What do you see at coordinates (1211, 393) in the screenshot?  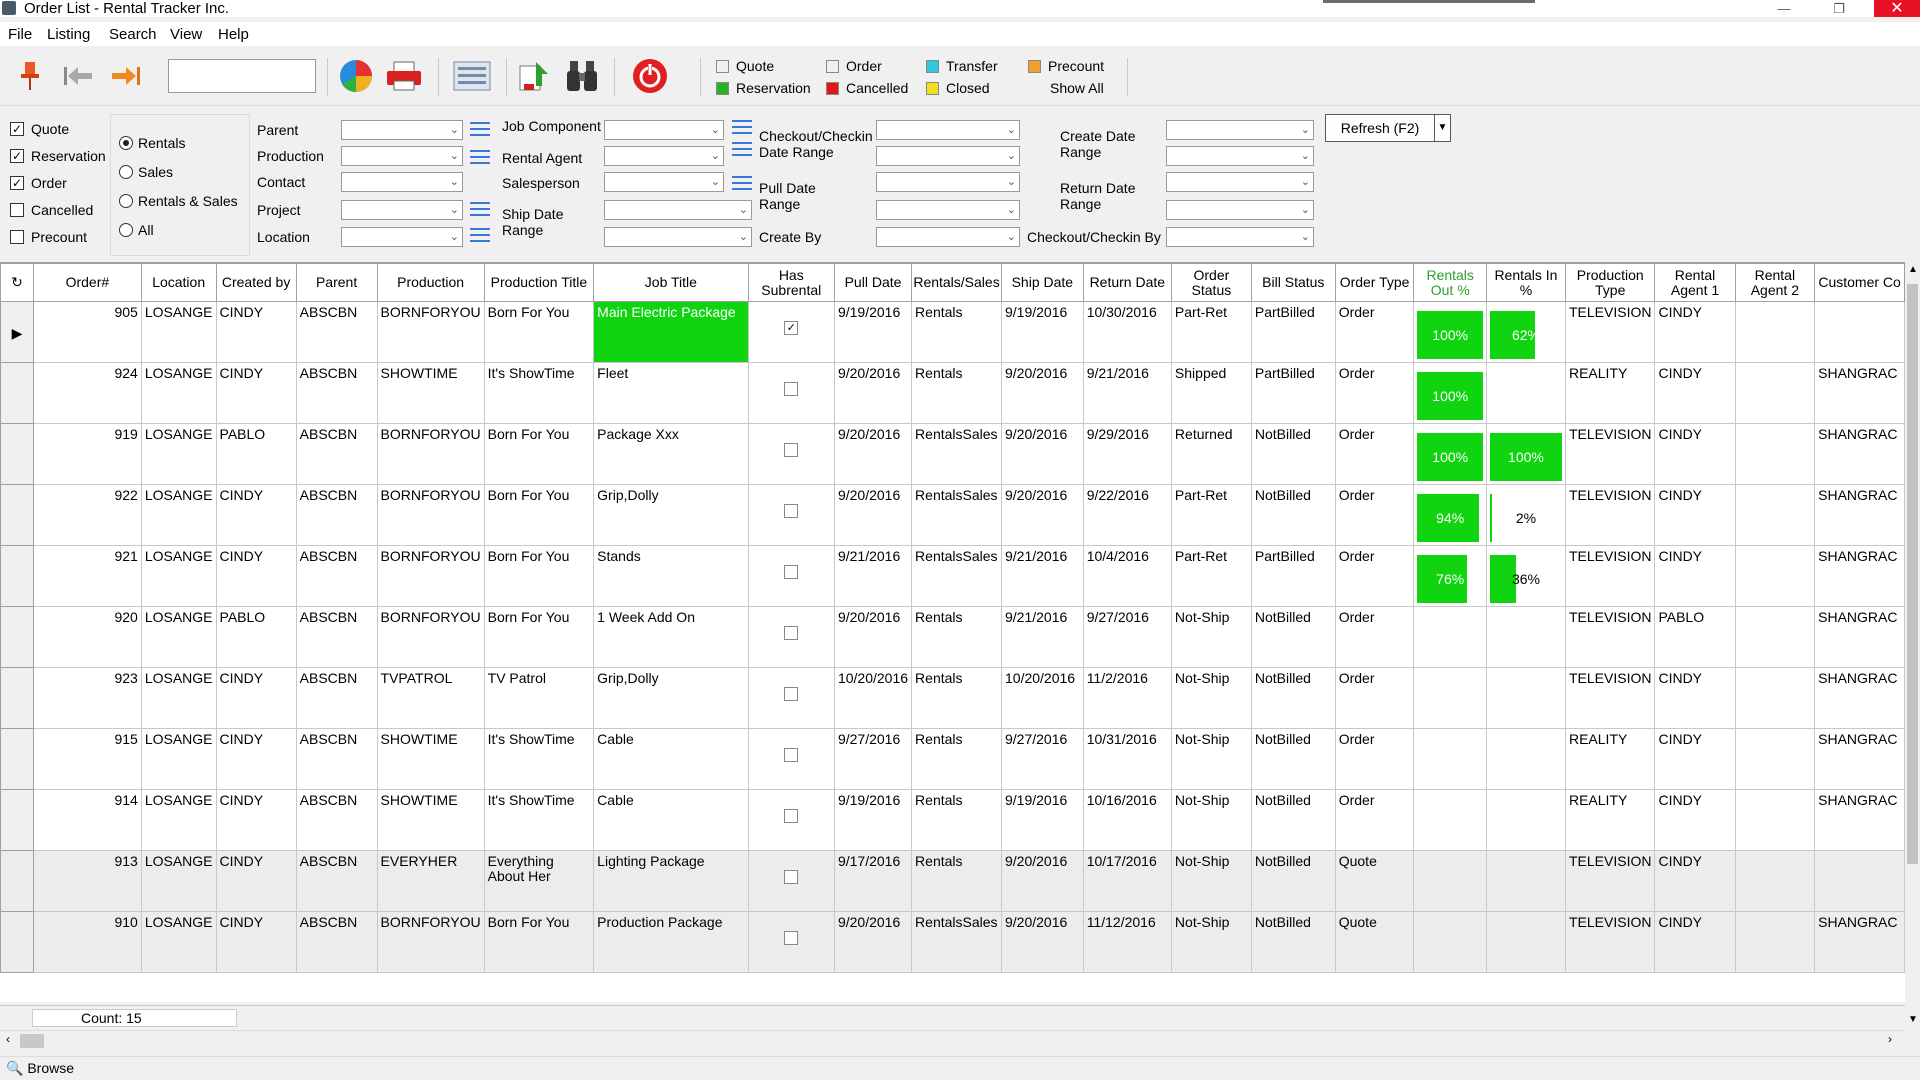 I see `cell-status: Shipped` at bounding box center [1211, 393].